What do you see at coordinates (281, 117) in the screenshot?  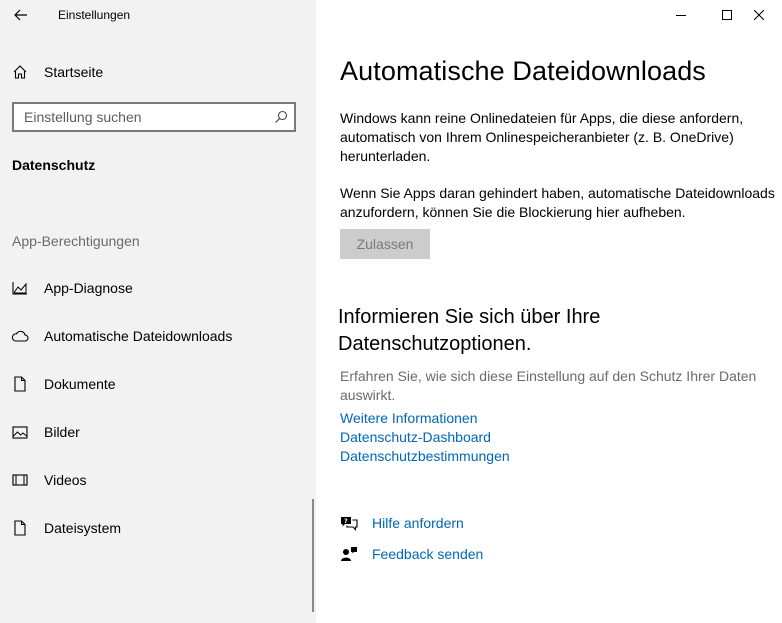 I see `search-icon` at bounding box center [281, 117].